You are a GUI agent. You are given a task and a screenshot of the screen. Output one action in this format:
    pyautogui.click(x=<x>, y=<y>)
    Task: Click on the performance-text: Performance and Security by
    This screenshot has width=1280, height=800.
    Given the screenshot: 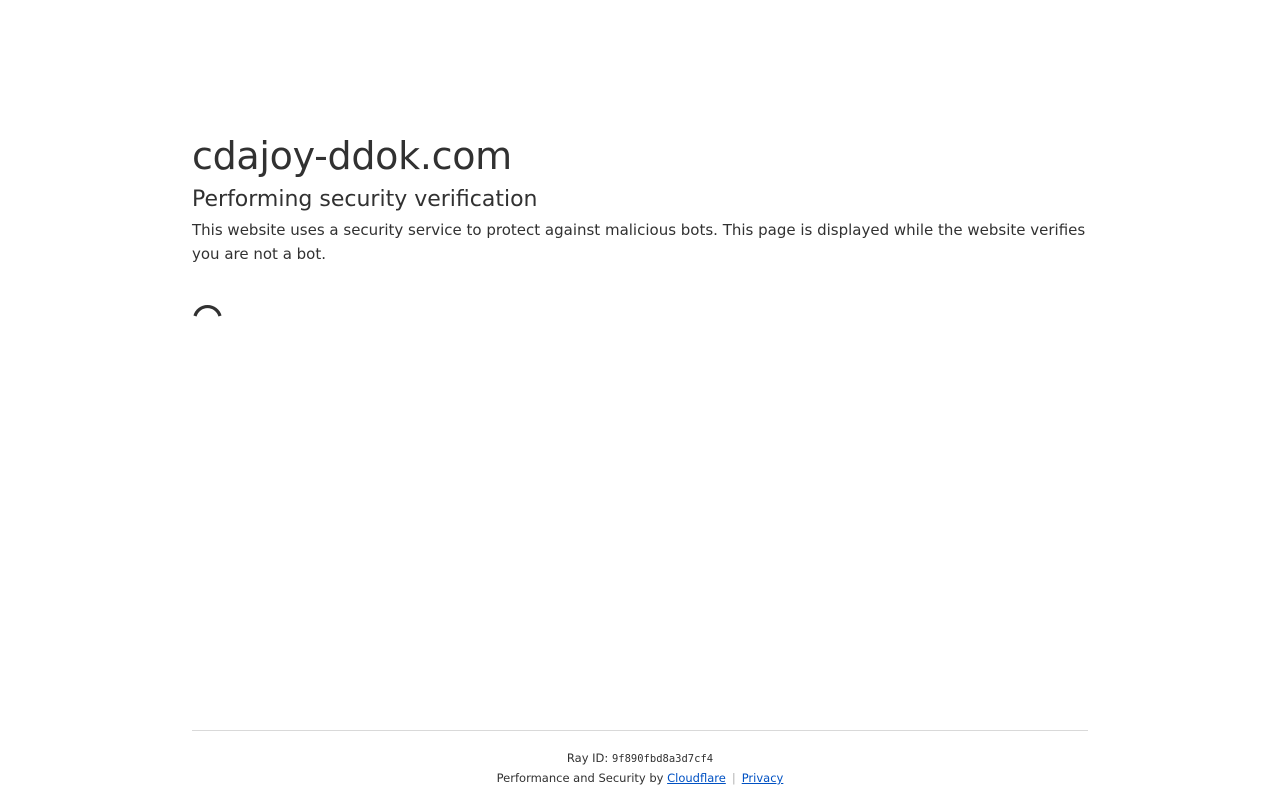 What is the action you would take?
    pyautogui.click(x=580, y=778)
    